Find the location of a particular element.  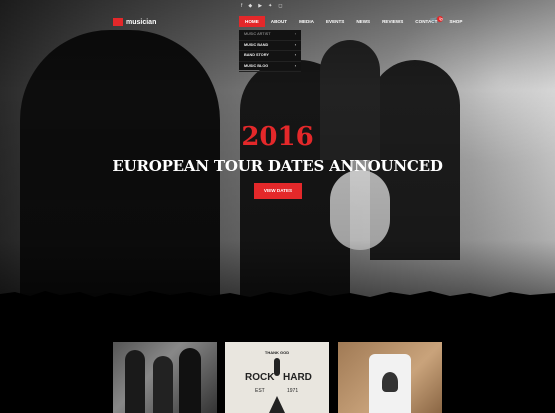

thumbnail-tshirt is located at coordinates (390, 377).